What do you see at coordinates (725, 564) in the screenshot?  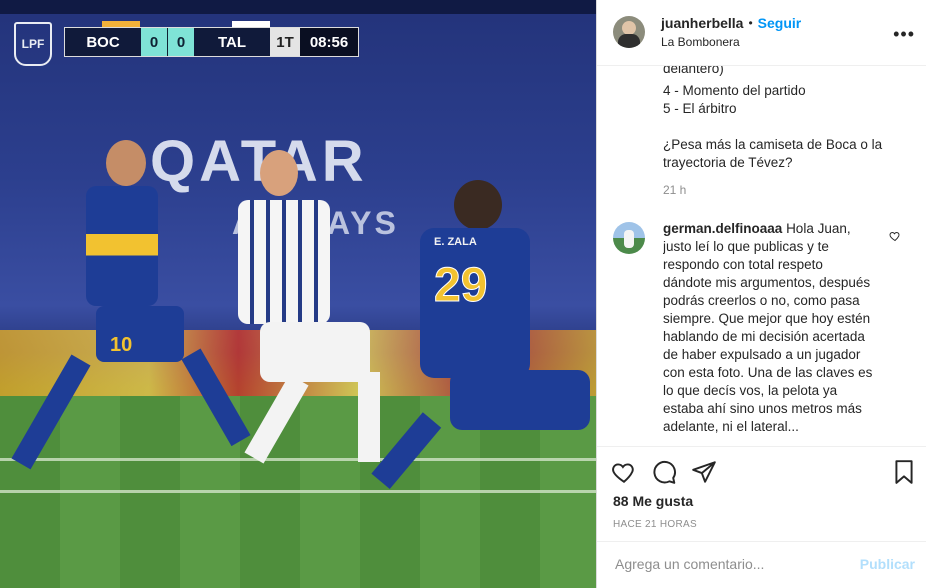 I see `comment-input` at bounding box center [725, 564].